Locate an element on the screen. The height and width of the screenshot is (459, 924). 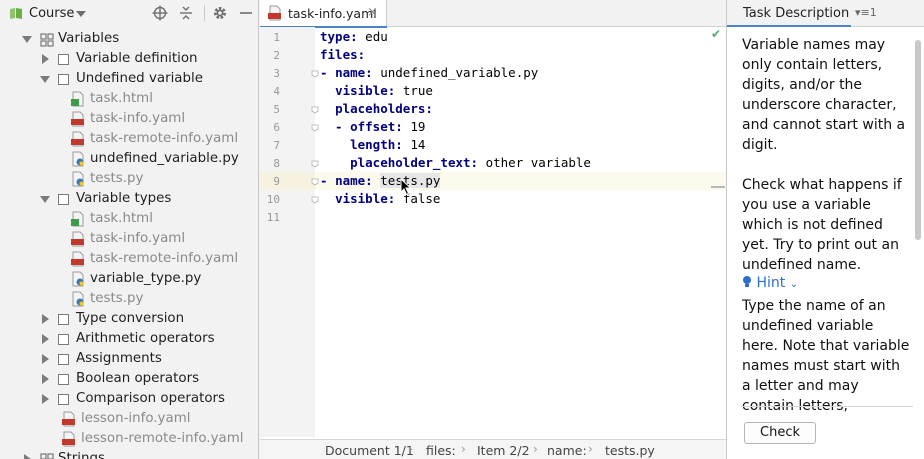
tree-file-item: lesson-info.yaml is located at coordinates (129, 419).